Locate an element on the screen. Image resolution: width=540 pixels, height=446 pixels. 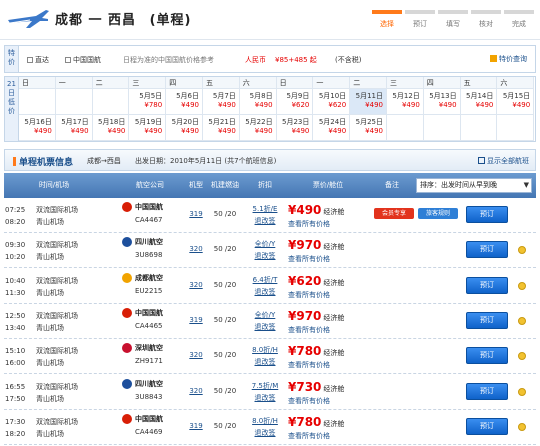
rules-tag: 旅客规则 is located at coordinates (438, 213).